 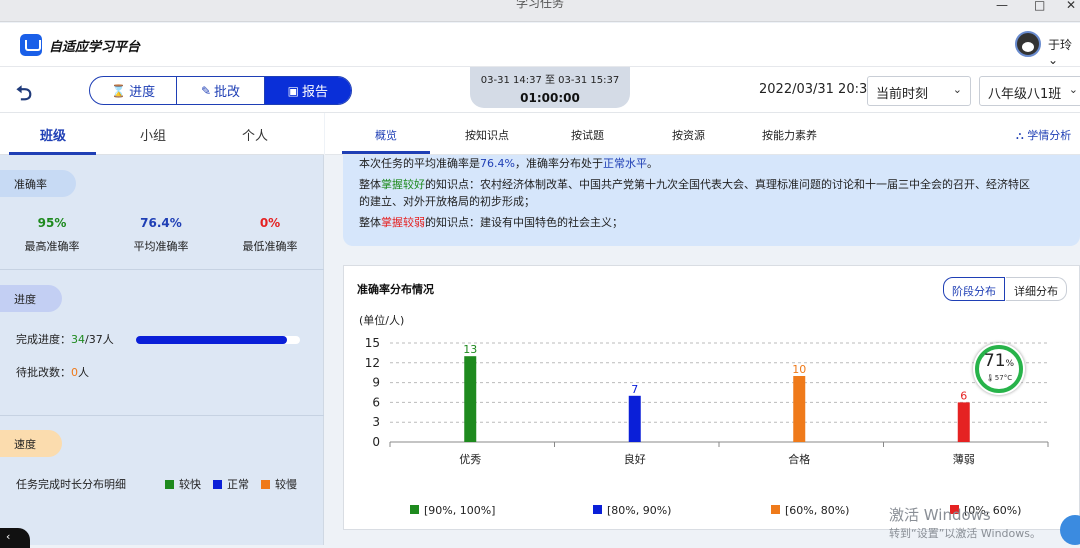 I want to click on tab-analysis-label: 学情分析, so click(x=1049, y=135).